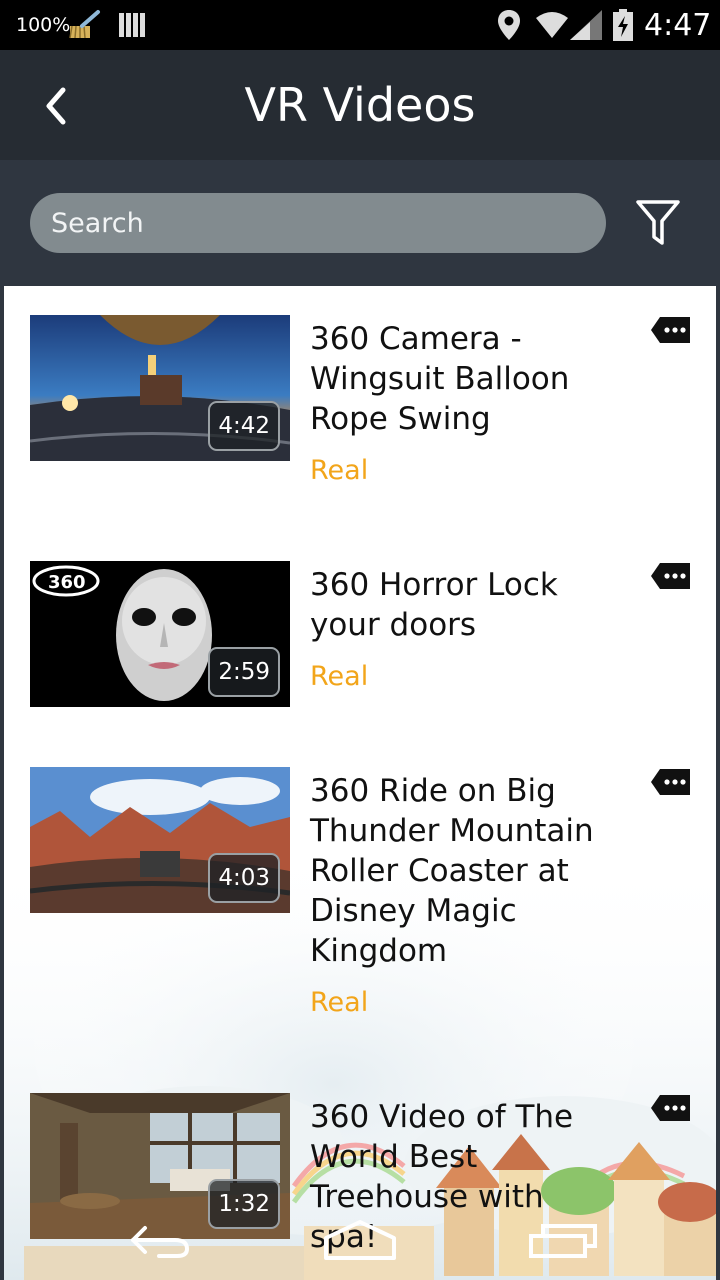 This screenshot has width=720, height=1280. I want to click on battery-percent: 100%, so click(43, 25).